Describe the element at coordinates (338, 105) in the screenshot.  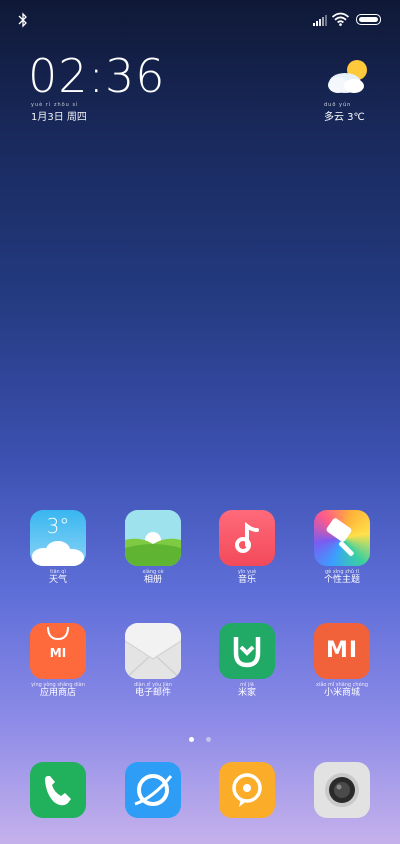
I see `weather-pinyin: duō yún` at that location.